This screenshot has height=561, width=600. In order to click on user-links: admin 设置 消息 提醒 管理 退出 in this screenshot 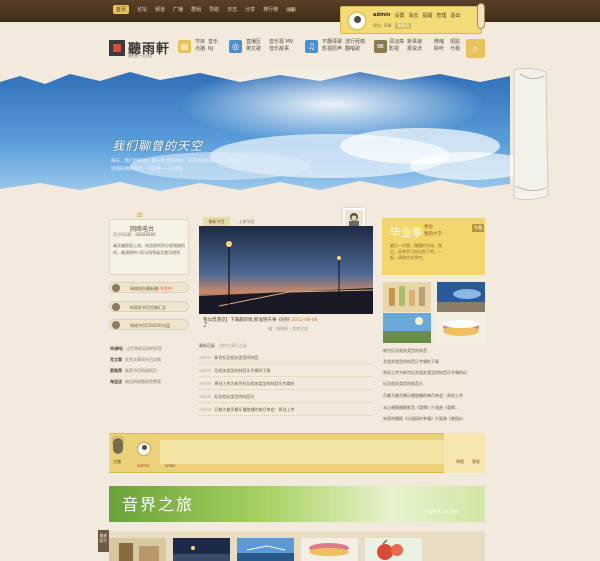, I will do `click(417, 15)`.